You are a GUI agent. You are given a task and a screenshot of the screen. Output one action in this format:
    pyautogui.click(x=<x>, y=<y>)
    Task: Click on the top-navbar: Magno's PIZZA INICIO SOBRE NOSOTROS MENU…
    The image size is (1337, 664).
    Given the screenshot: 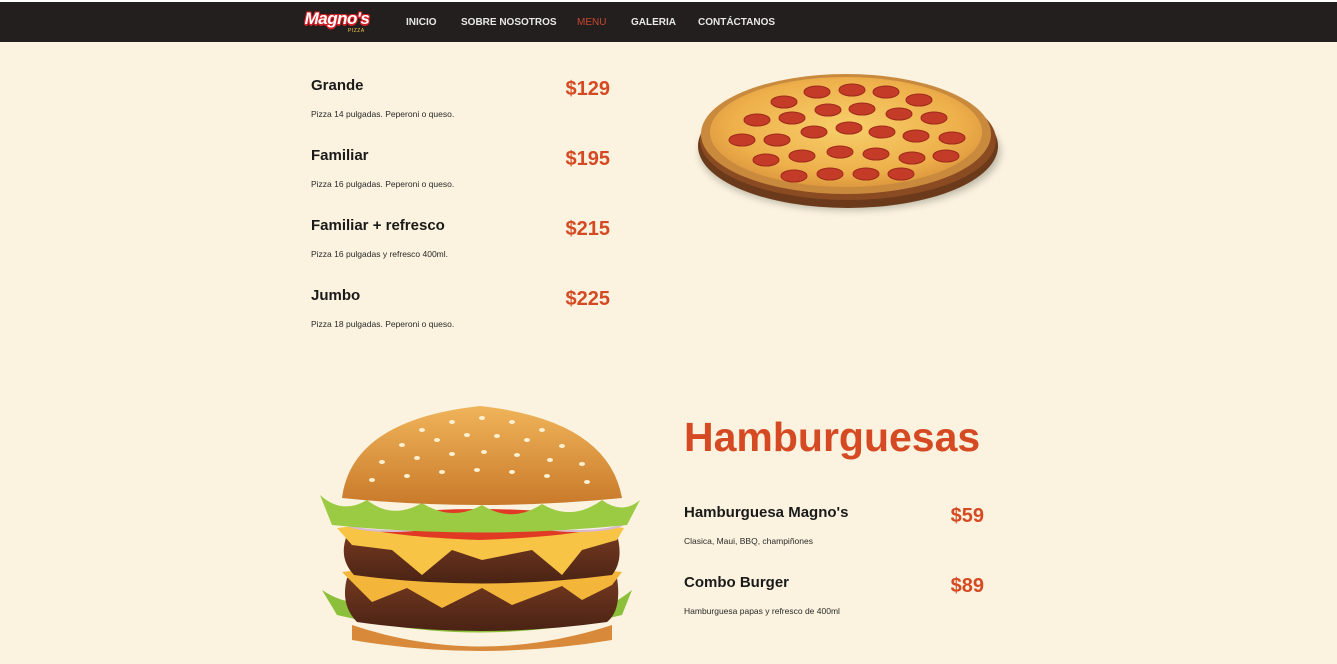 What is the action you would take?
    pyautogui.click(x=668, y=21)
    